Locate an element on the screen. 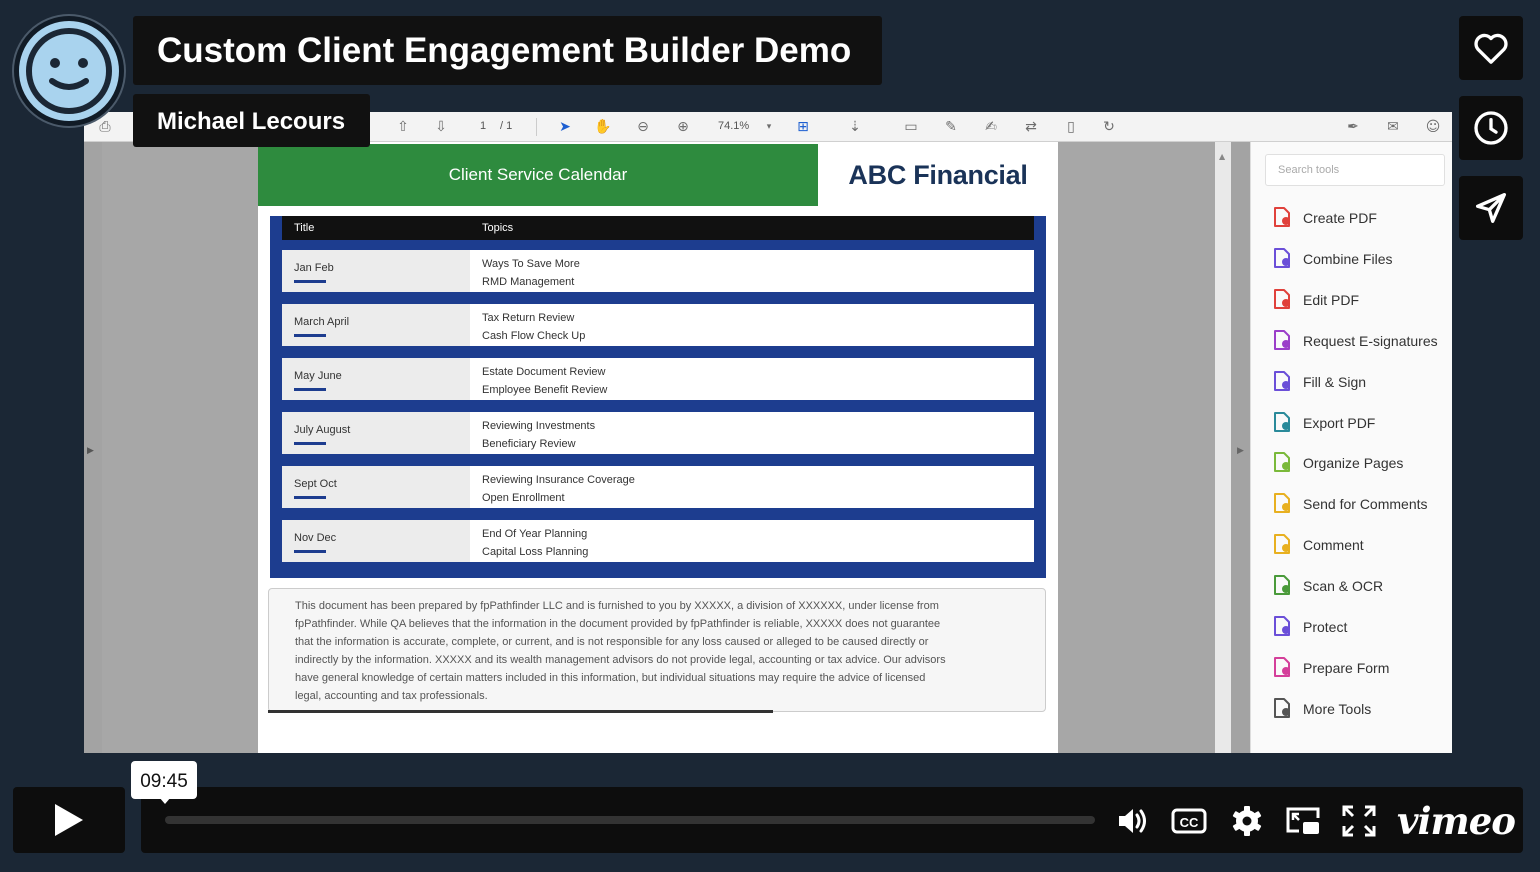 The width and height of the screenshot is (1540, 872). zoom-out-icon: ⊖ is located at coordinates (643, 127).